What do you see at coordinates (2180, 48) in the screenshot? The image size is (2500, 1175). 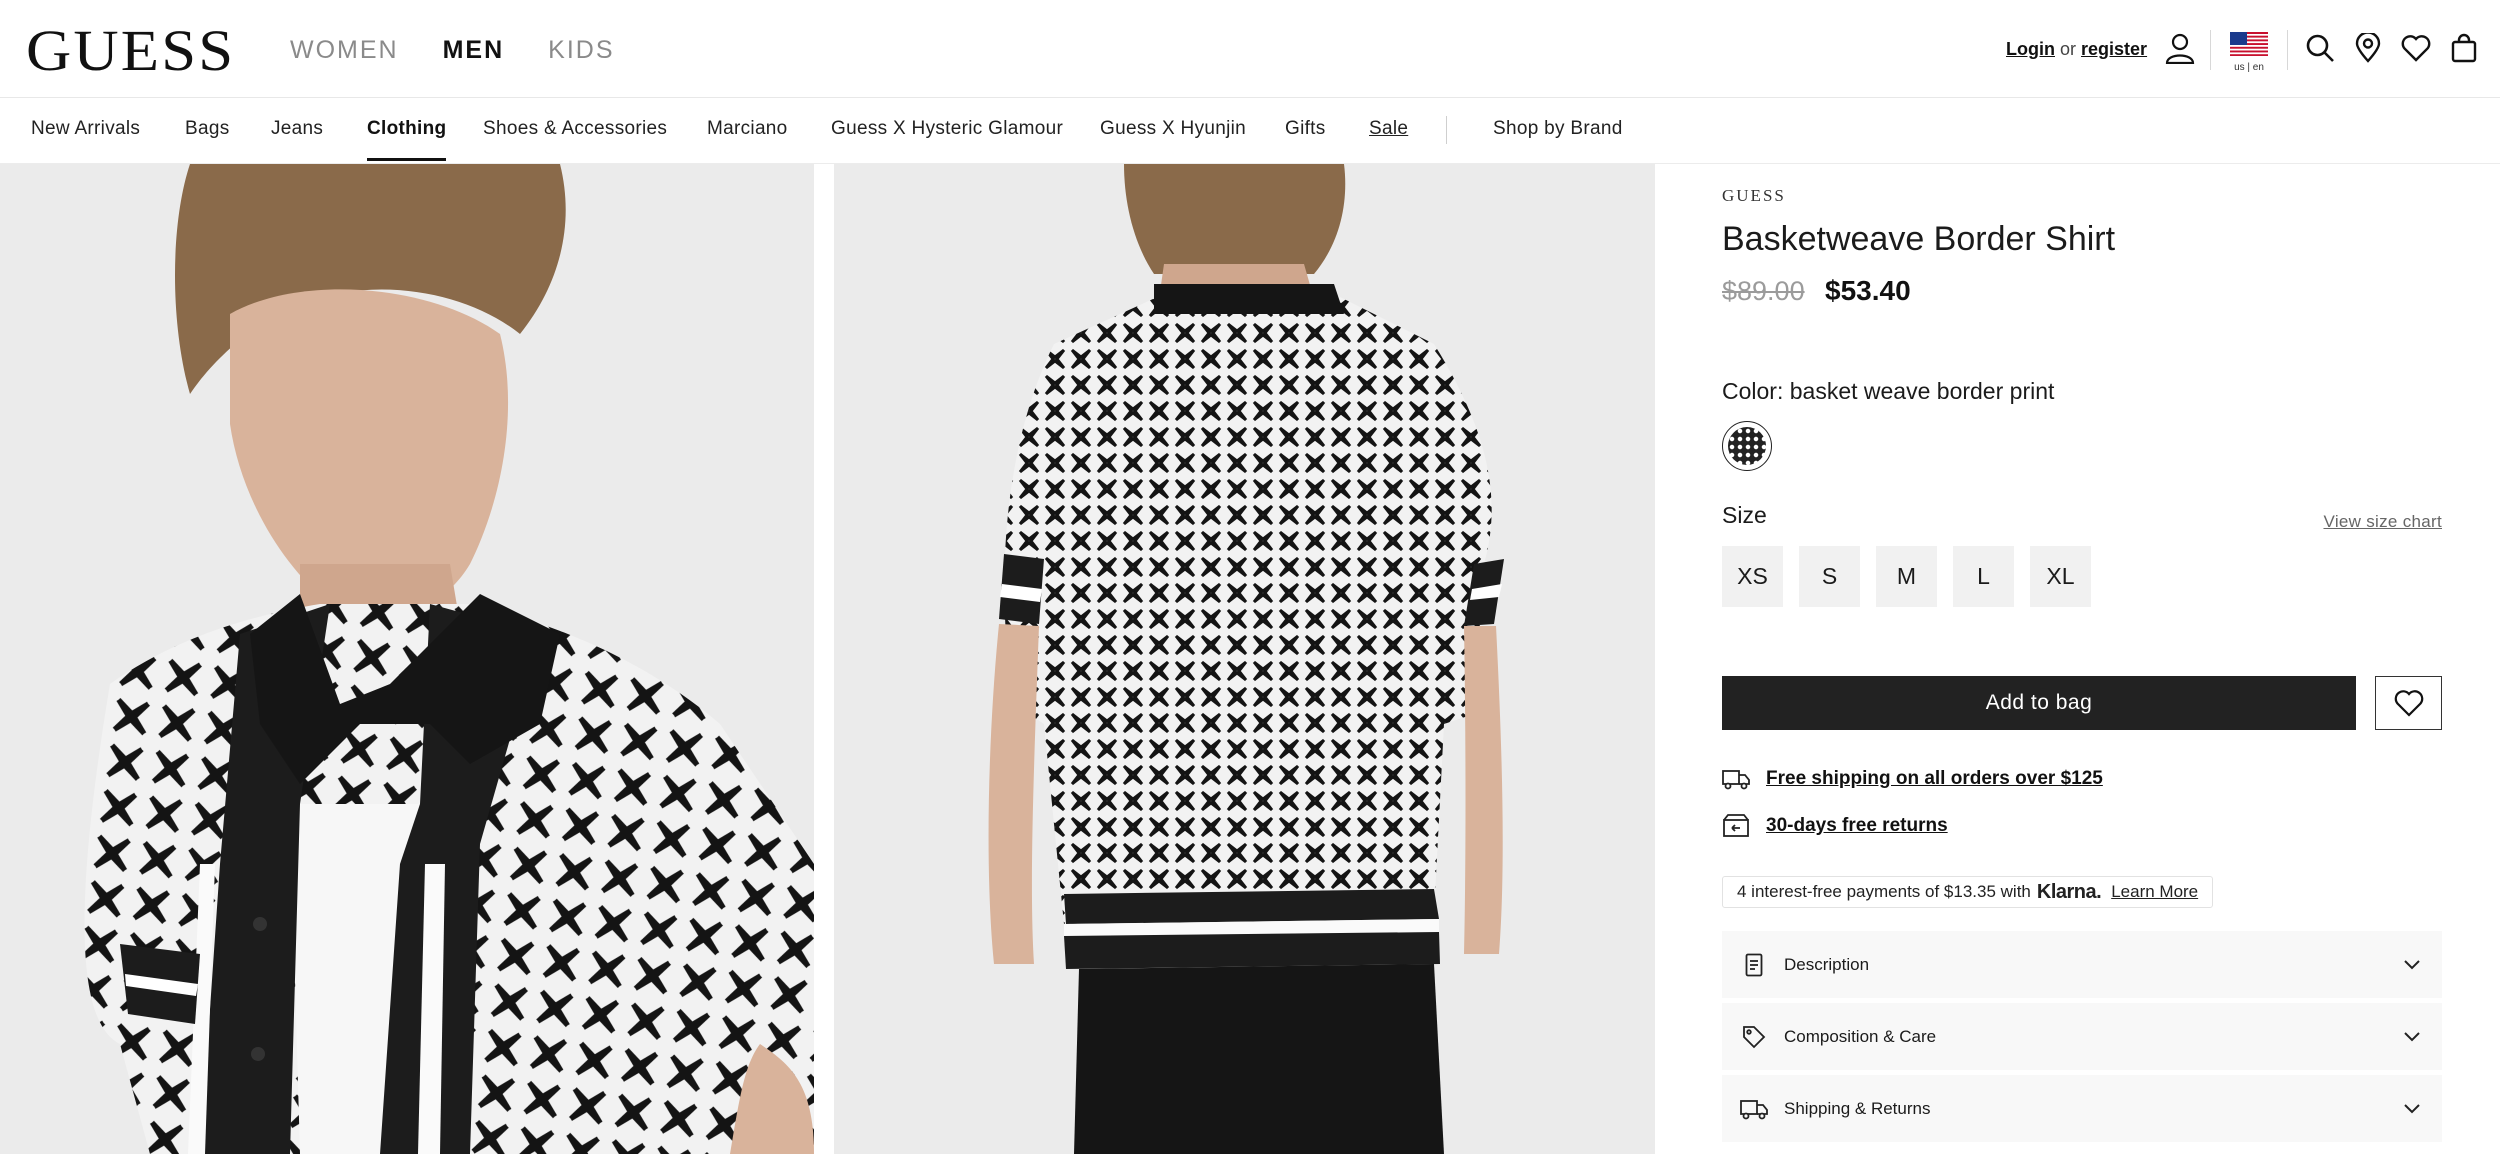 I see `account-icon` at bounding box center [2180, 48].